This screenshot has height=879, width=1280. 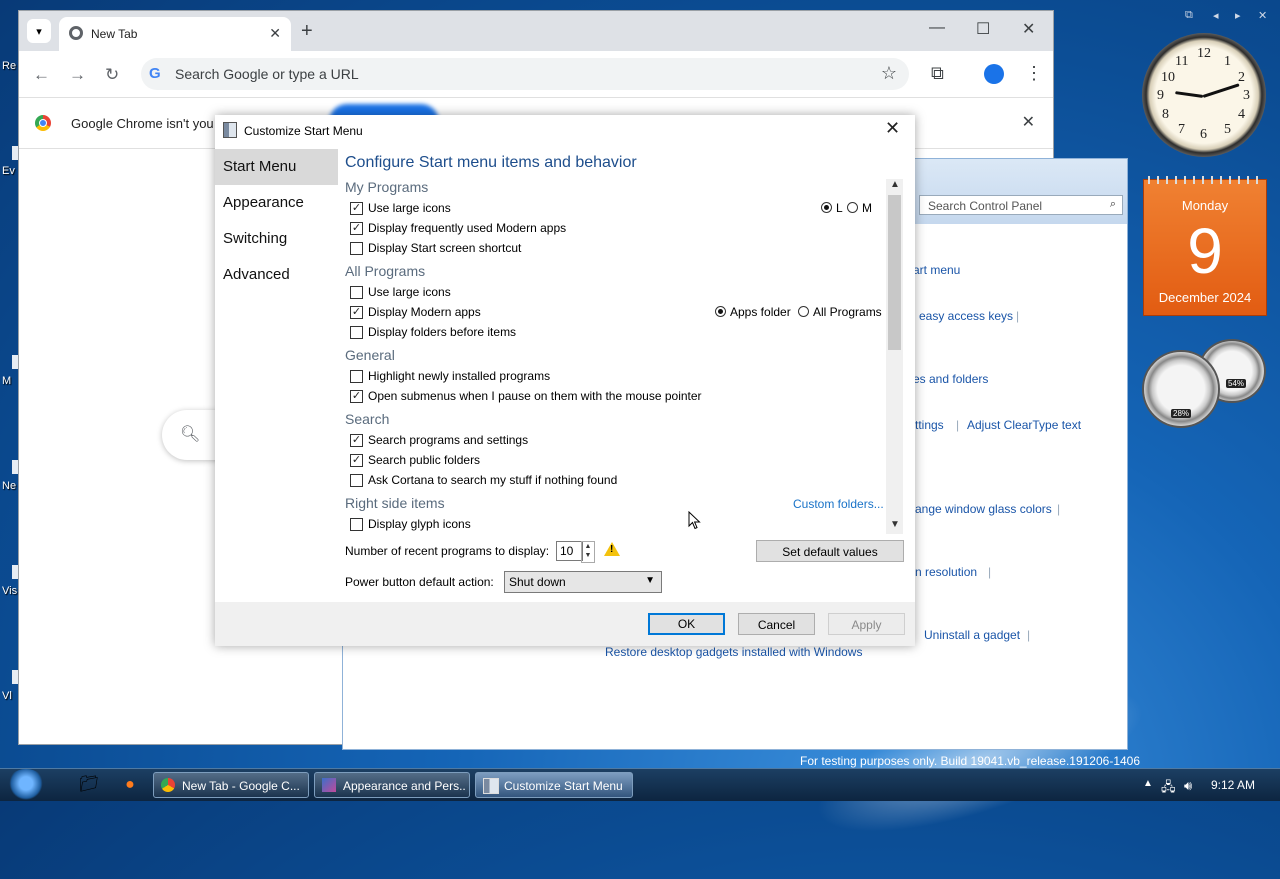 I want to click on gadget-prev-icon: ◂, so click(x=1216, y=15).